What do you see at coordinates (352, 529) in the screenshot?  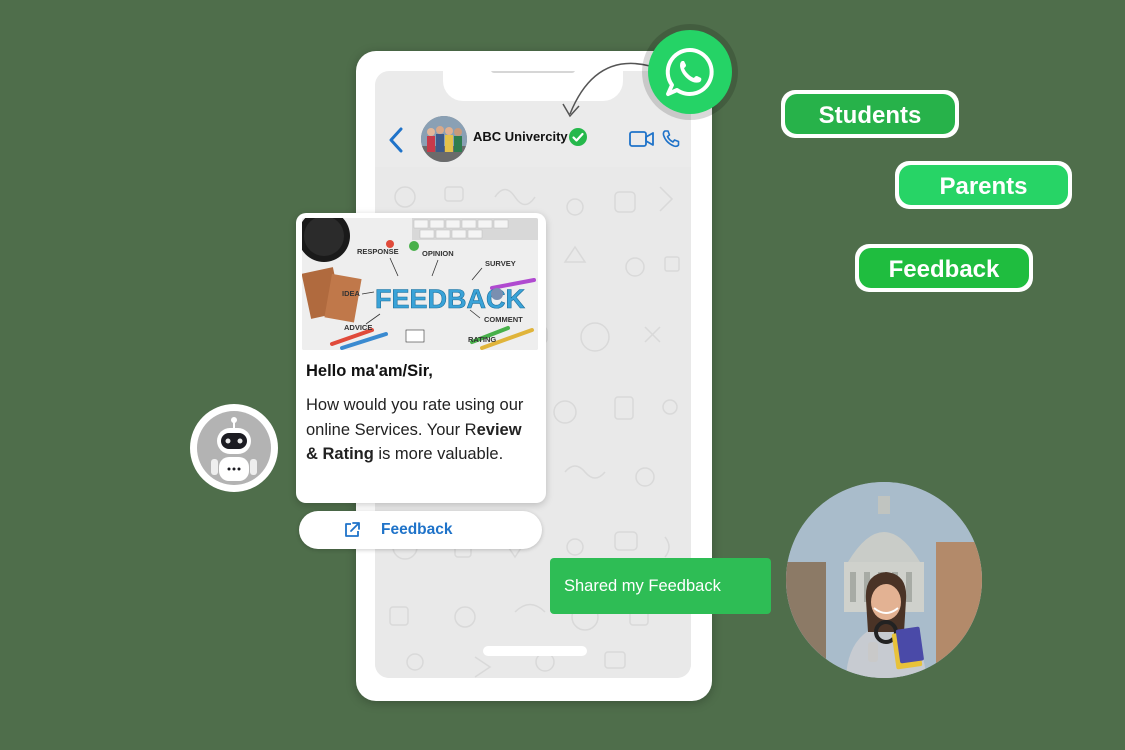 I see `external-link-icon` at bounding box center [352, 529].